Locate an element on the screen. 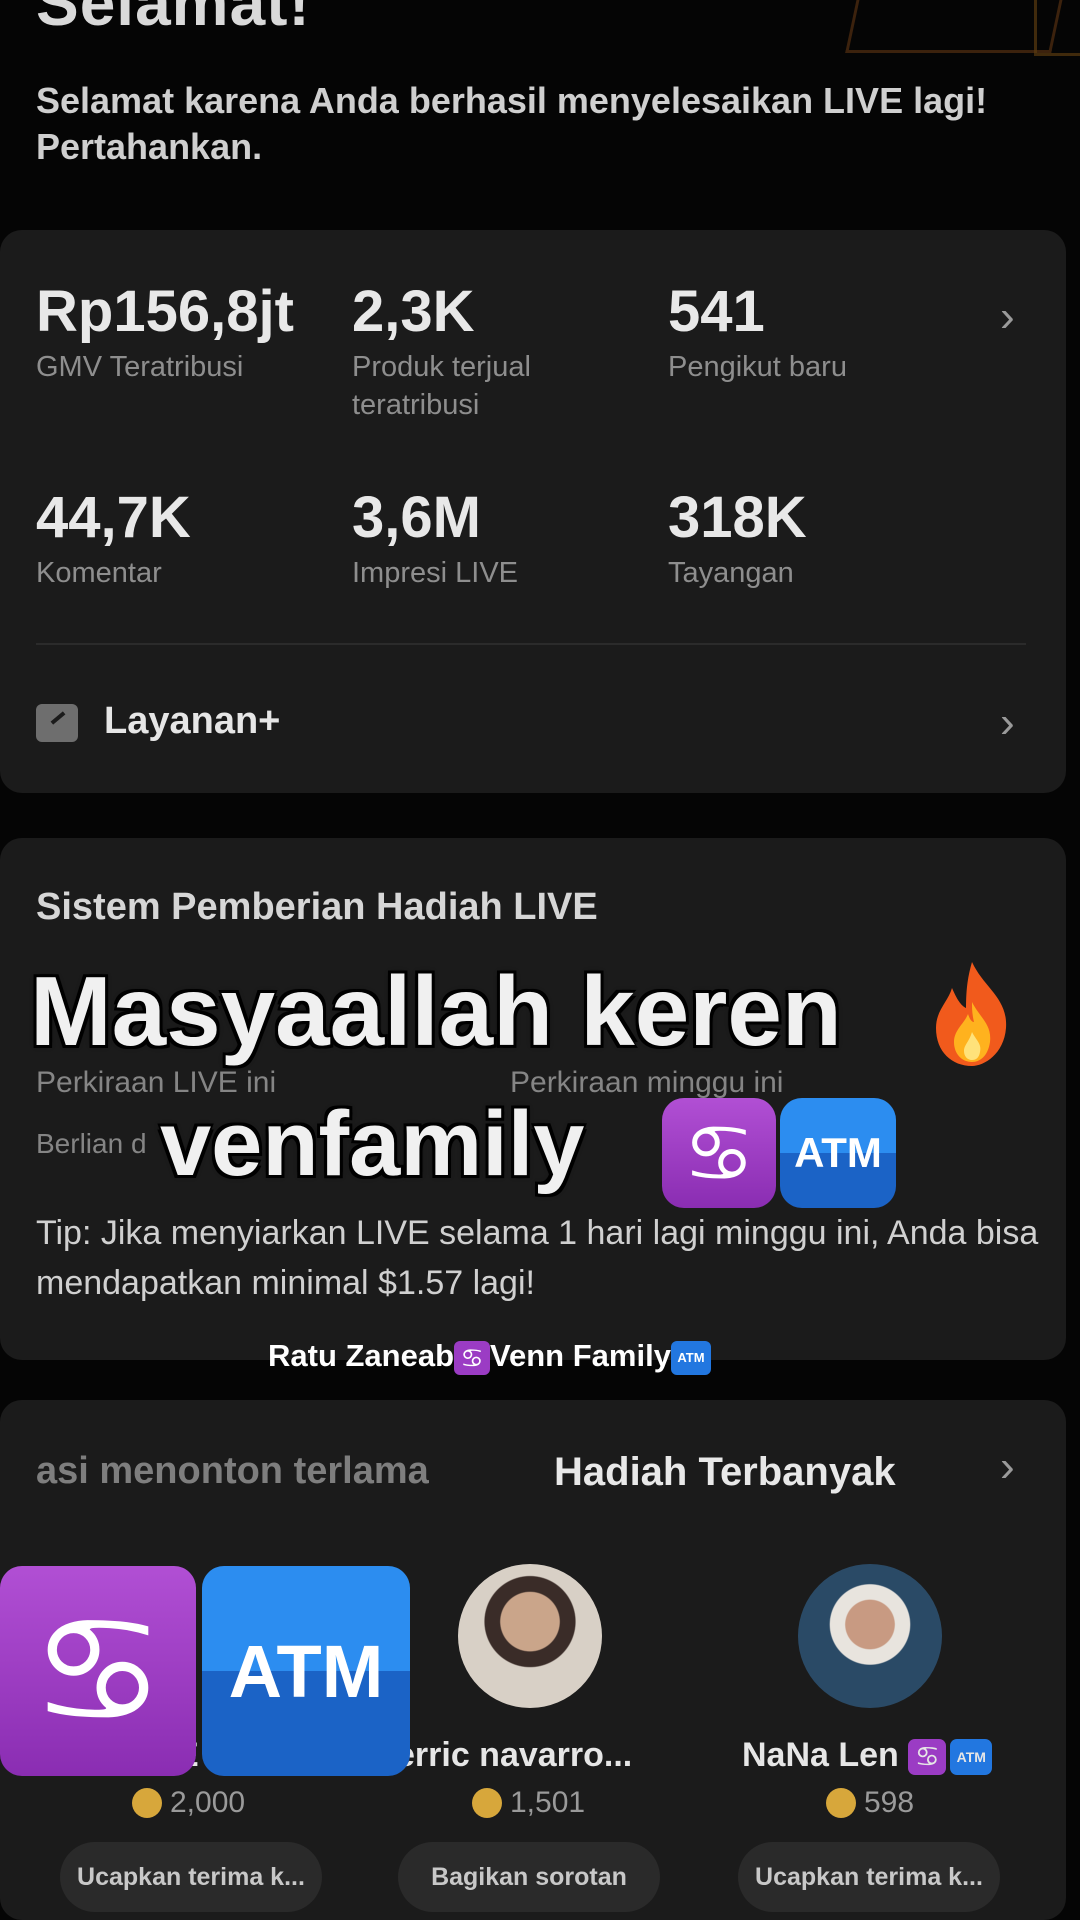 Image resolution: width=1080 pixels, height=1920 pixels. caption-name: Ratu Zaneab is located at coordinates (361, 1355).